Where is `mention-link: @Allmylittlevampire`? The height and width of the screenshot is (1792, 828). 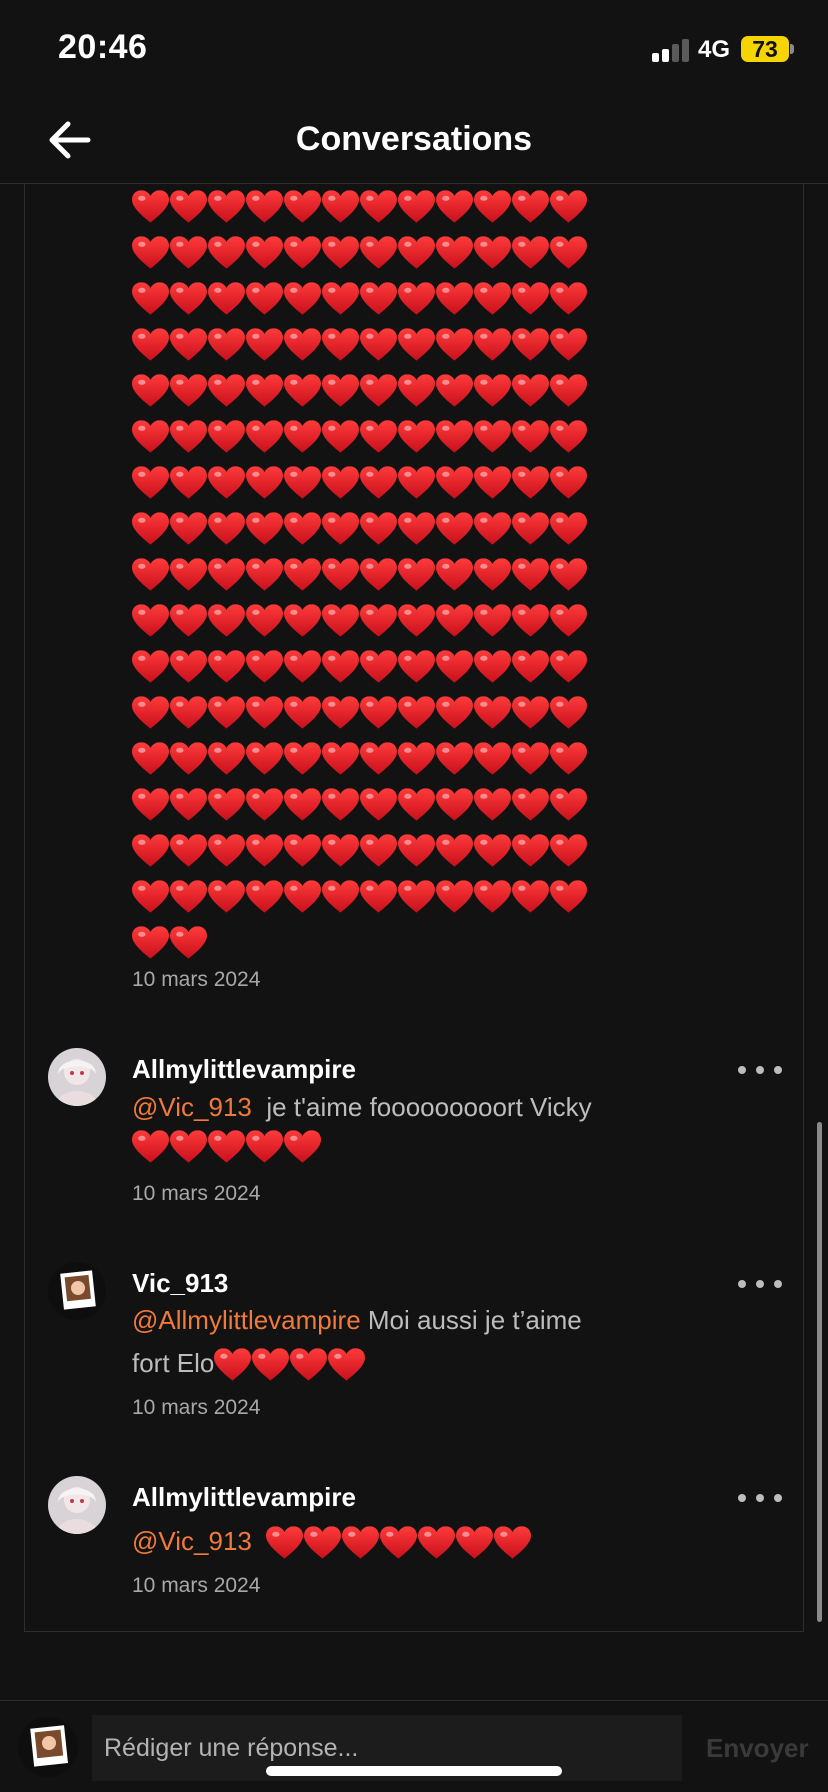
mention-link: @Allmylittlevampire is located at coordinates (246, 1320).